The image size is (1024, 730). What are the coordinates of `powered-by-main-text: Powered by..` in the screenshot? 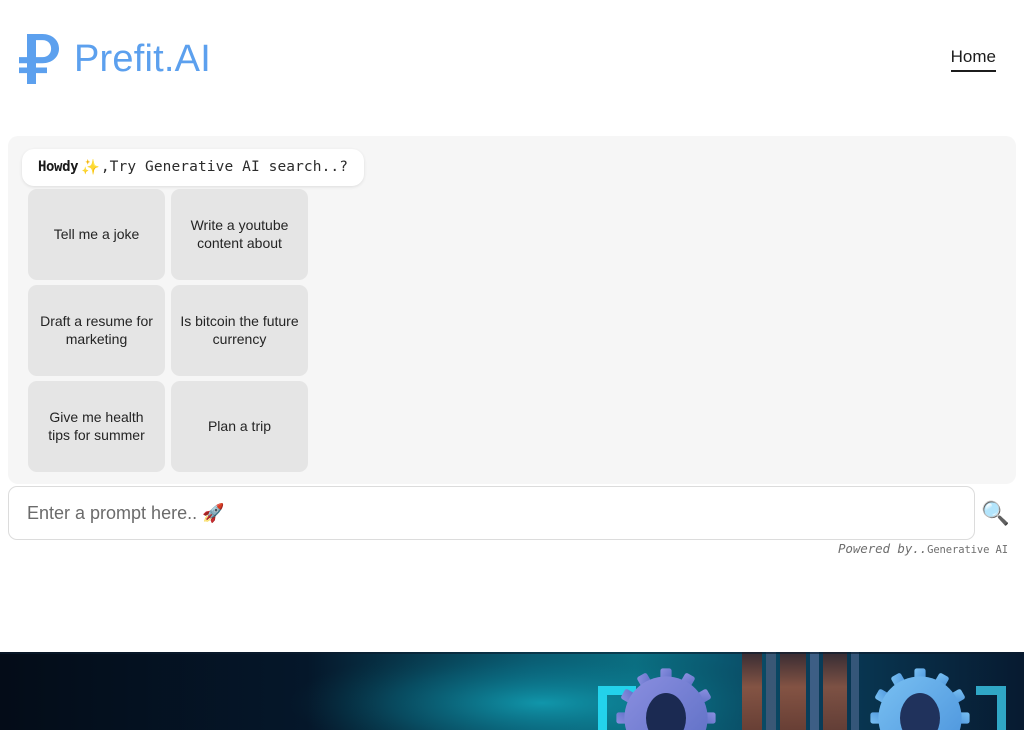 It's located at (883, 548).